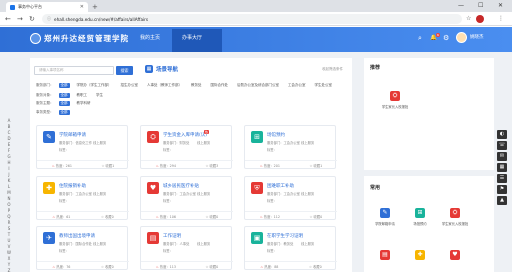  I want to click on search-button: 搜索, so click(124, 70).